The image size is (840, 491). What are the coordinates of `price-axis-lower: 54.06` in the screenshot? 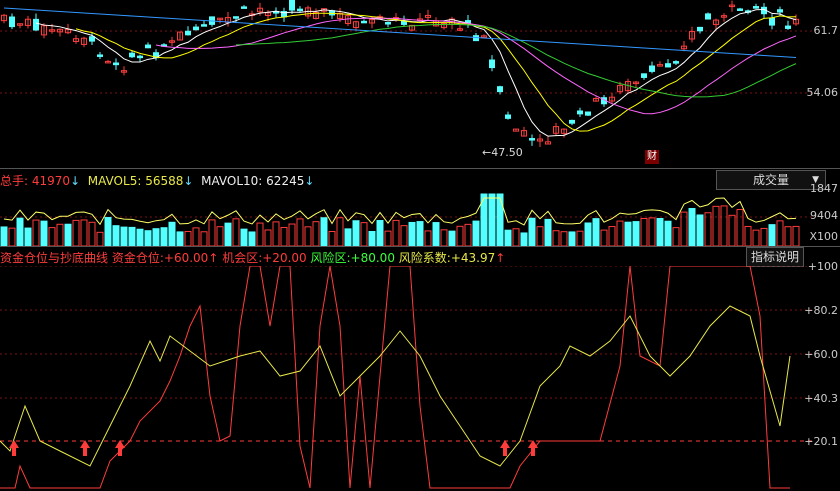 It's located at (822, 92).